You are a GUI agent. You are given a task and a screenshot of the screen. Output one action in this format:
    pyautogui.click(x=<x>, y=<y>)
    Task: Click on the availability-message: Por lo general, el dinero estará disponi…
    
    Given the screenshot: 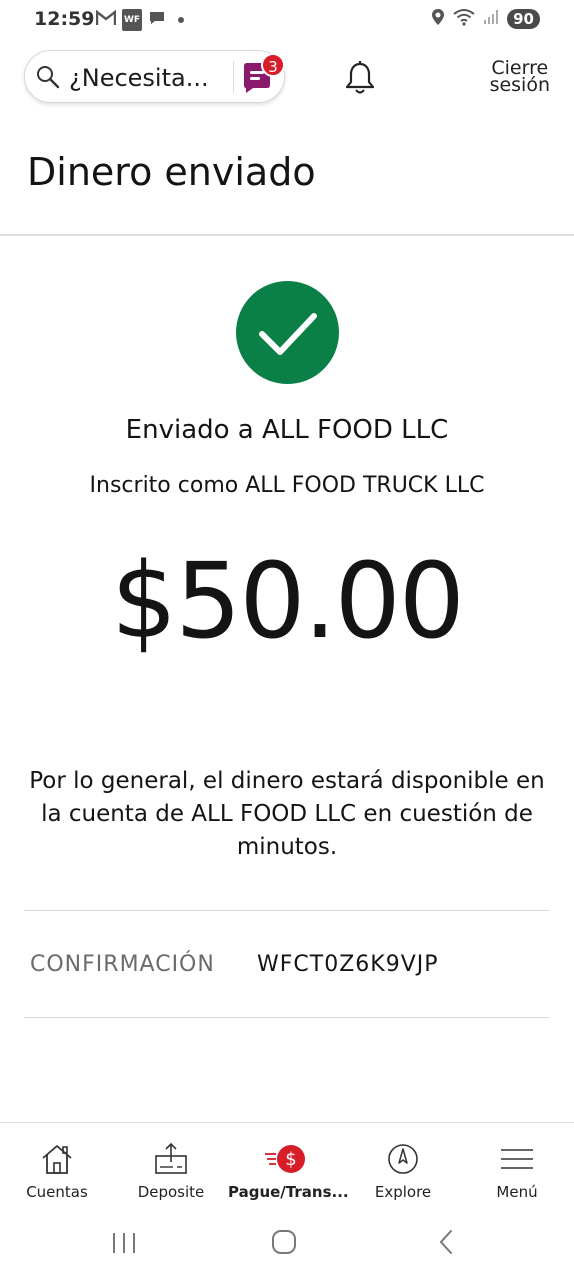 What is the action you would take?
    pyautogui.click(x=287, y=814)
    